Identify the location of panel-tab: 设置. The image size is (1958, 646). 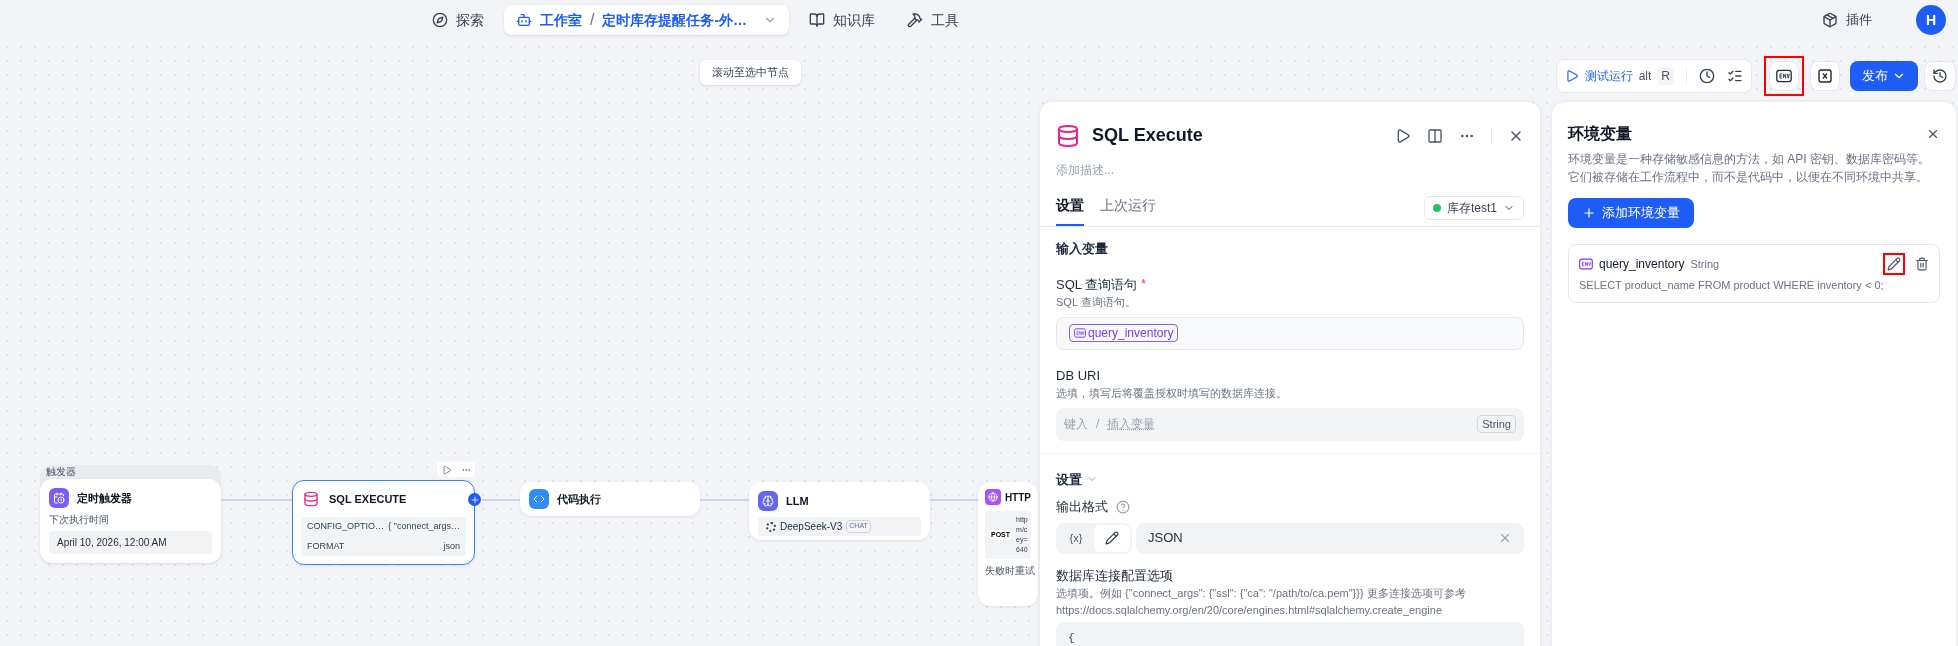
(1070, 210).